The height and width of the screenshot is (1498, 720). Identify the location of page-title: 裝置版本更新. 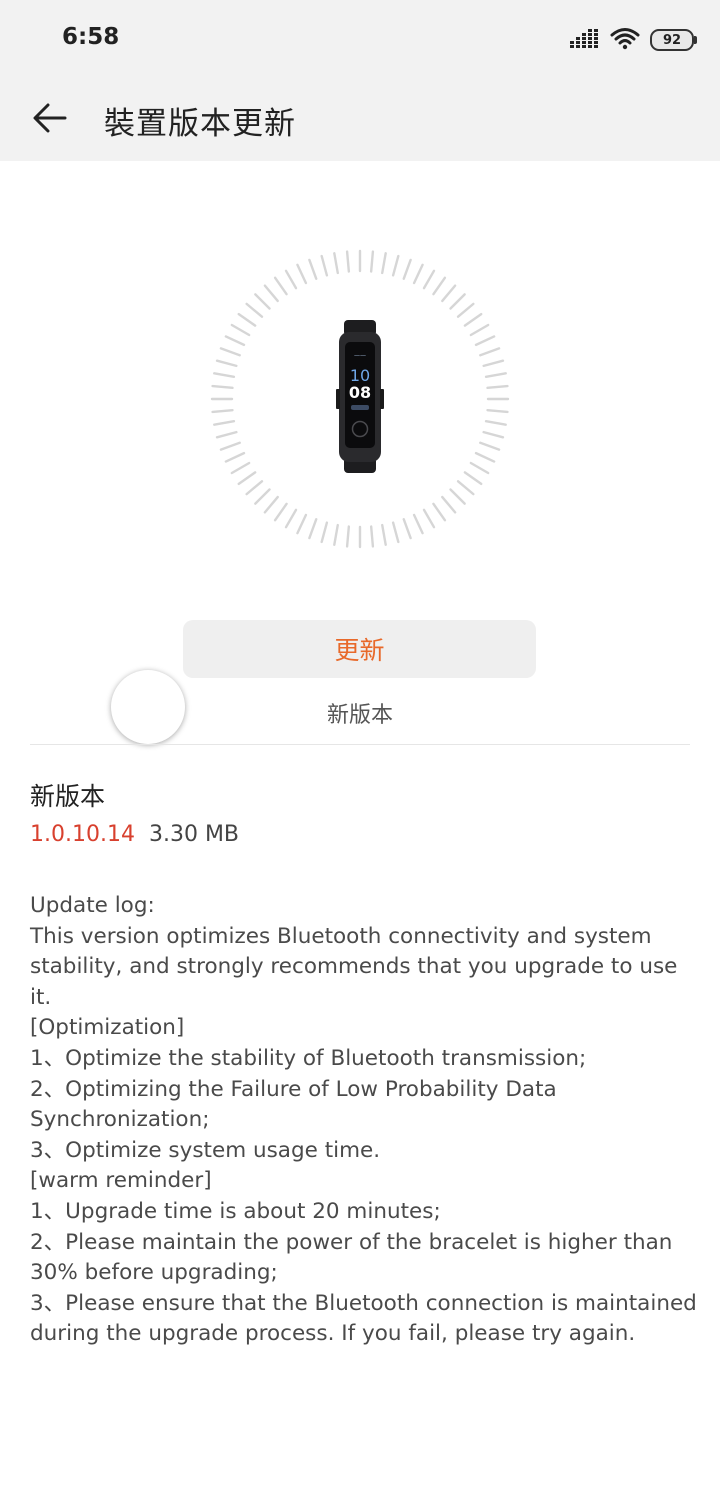
(200, 124).